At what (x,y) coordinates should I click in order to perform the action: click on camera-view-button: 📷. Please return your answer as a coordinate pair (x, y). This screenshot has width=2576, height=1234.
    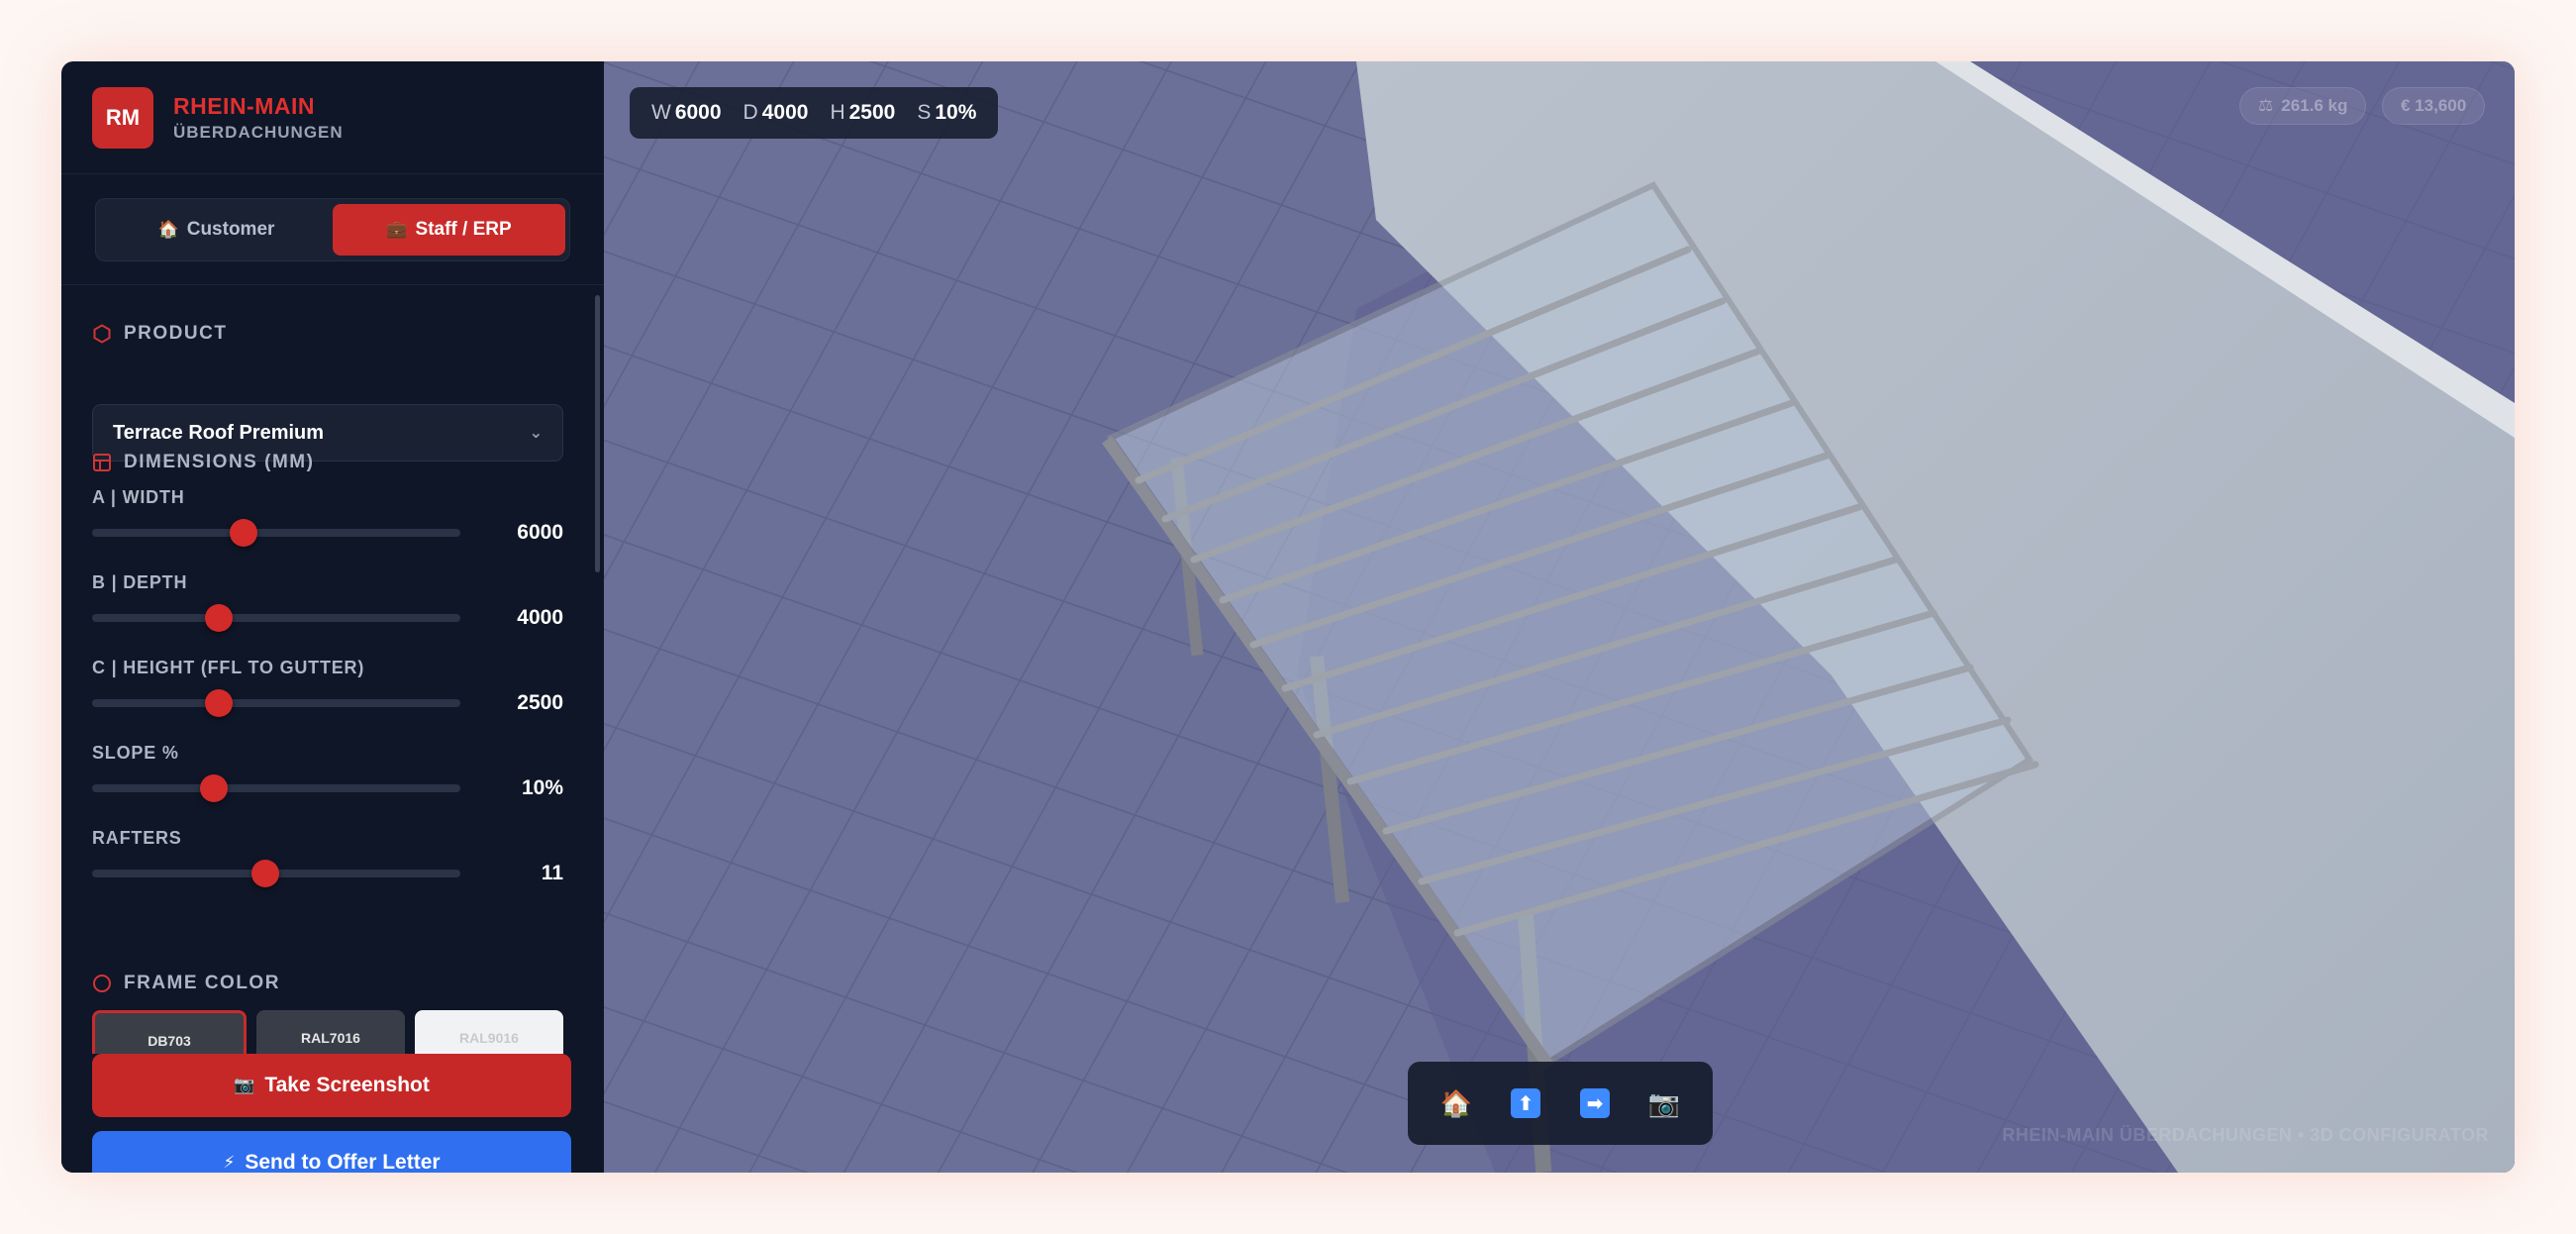
    Looking at the image, I should click on (1664, 1103).